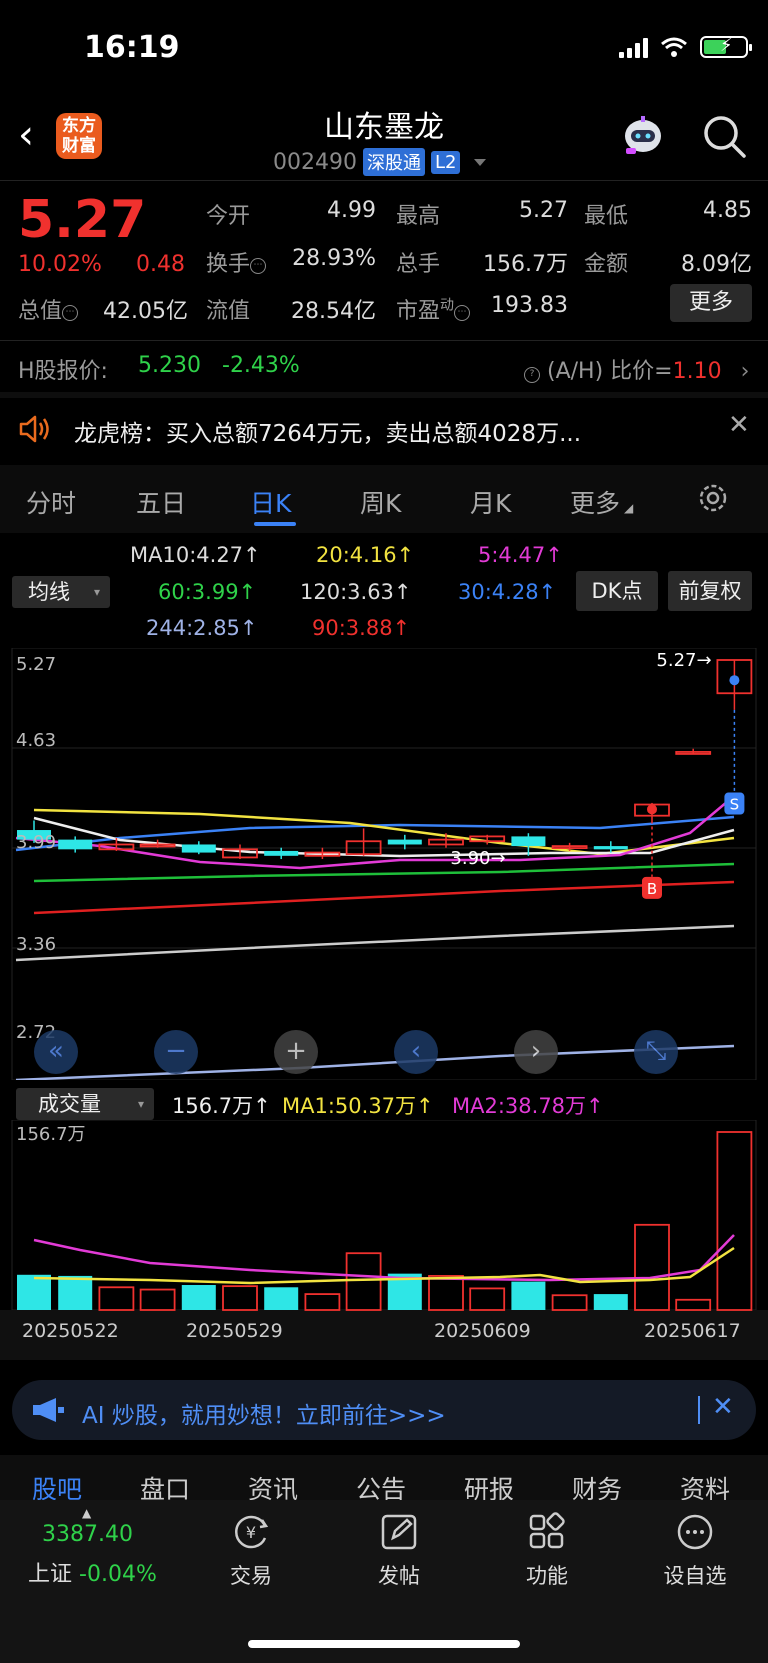  I want to click on pe-label: 市盈动 ⋯, so click(433, 309).